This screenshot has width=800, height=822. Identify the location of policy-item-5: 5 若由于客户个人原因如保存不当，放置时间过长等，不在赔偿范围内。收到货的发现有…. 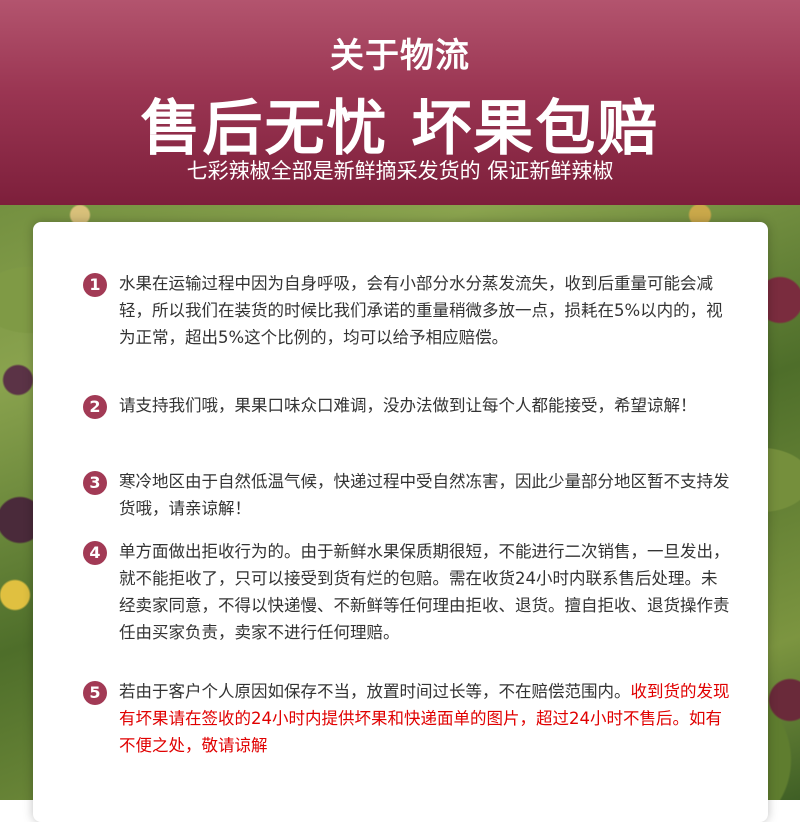
(408, 718).